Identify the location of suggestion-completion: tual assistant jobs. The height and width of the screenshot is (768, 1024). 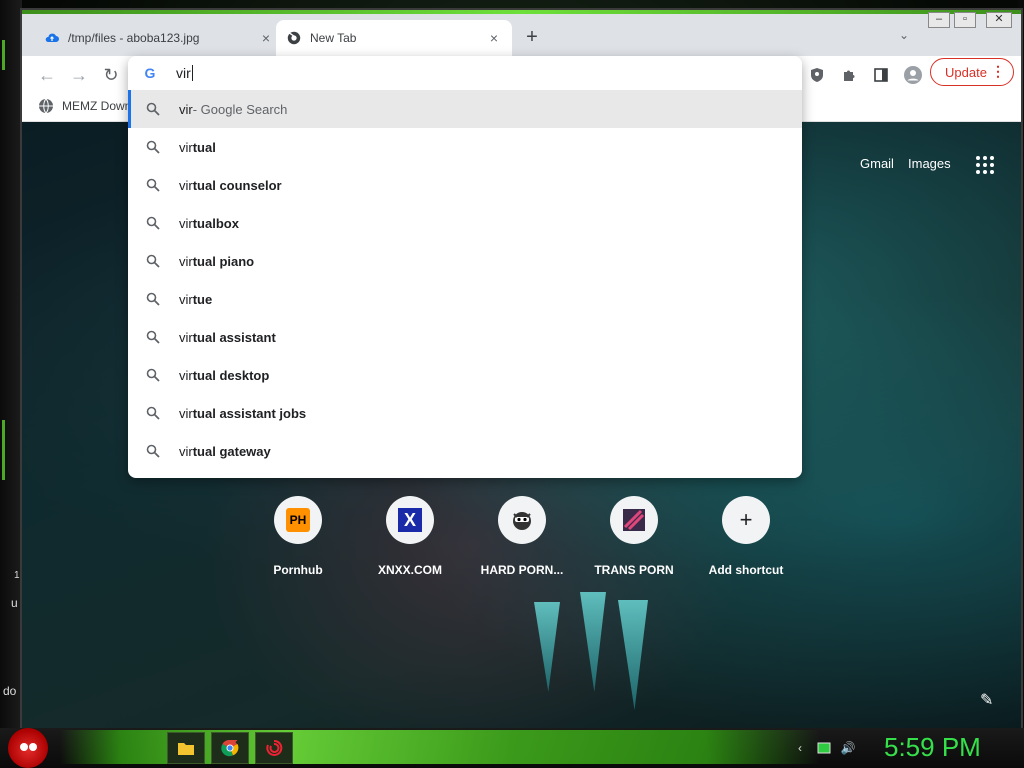
(249, 413).